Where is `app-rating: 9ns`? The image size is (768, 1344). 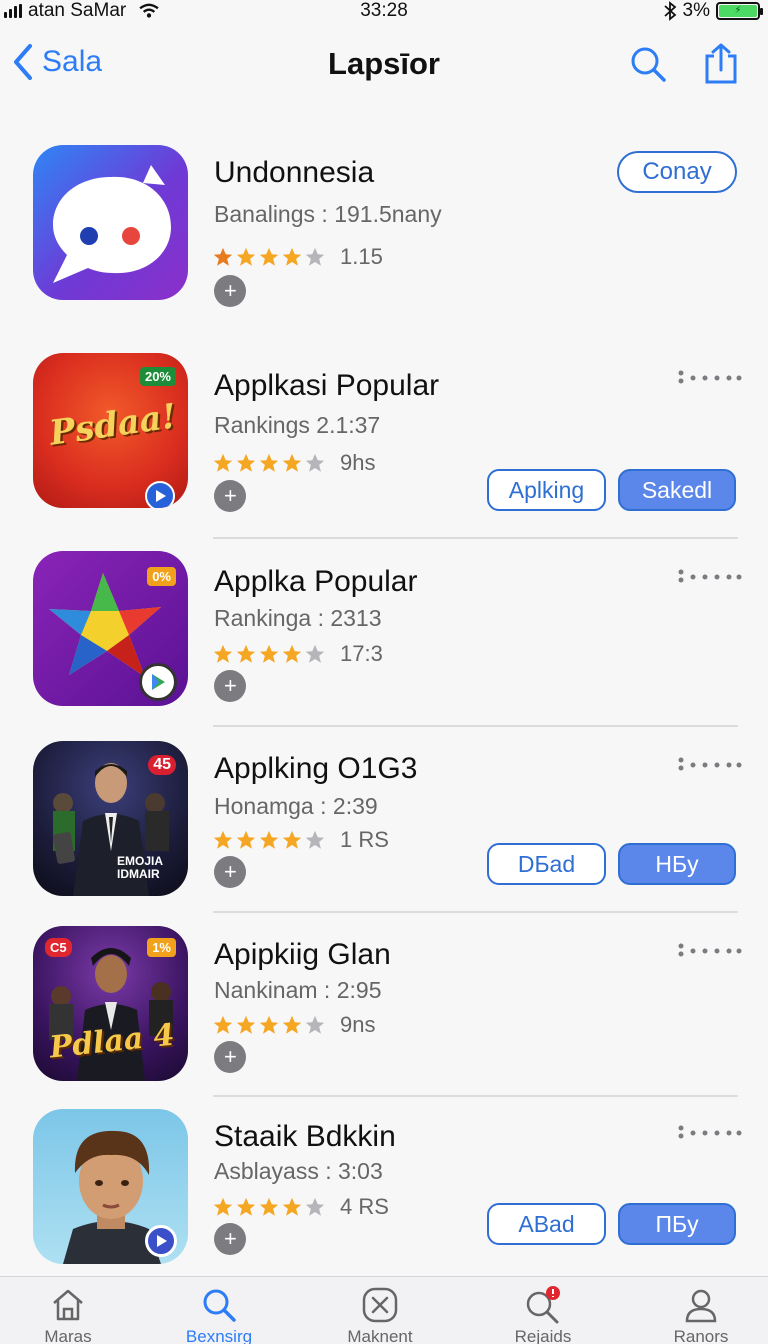
app-rating: 9ns is located at coordinates (293, 1025).